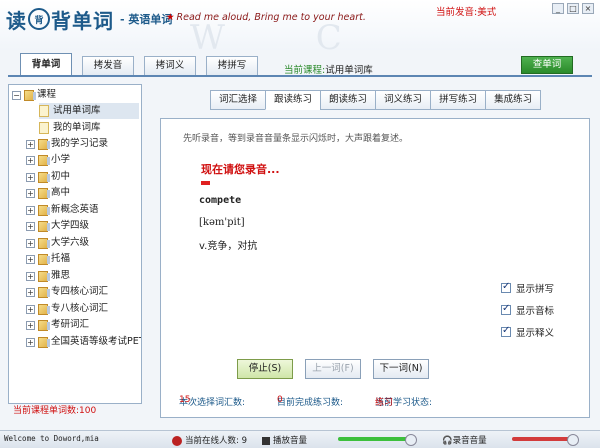 The height and width of the screenshot is (448, 600). What do you see at coordinates (310, 403) in the screenshot?
I see `done-count-label: 目前完成练习数:` at bounding box center [310, 403].